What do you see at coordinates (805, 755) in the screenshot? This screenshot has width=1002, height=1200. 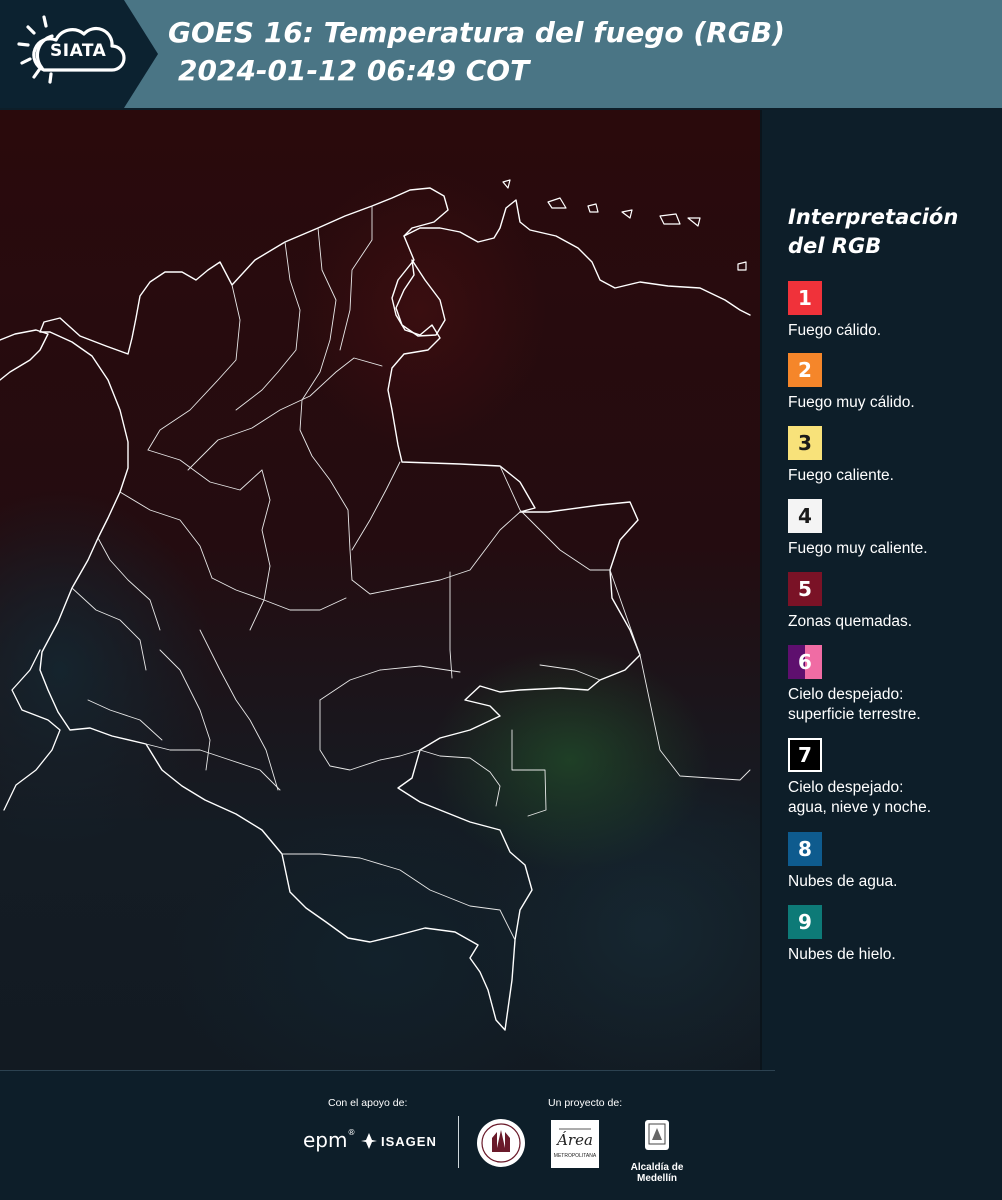 I see `legend-swatch: 7` at bounding box center [805, 755].